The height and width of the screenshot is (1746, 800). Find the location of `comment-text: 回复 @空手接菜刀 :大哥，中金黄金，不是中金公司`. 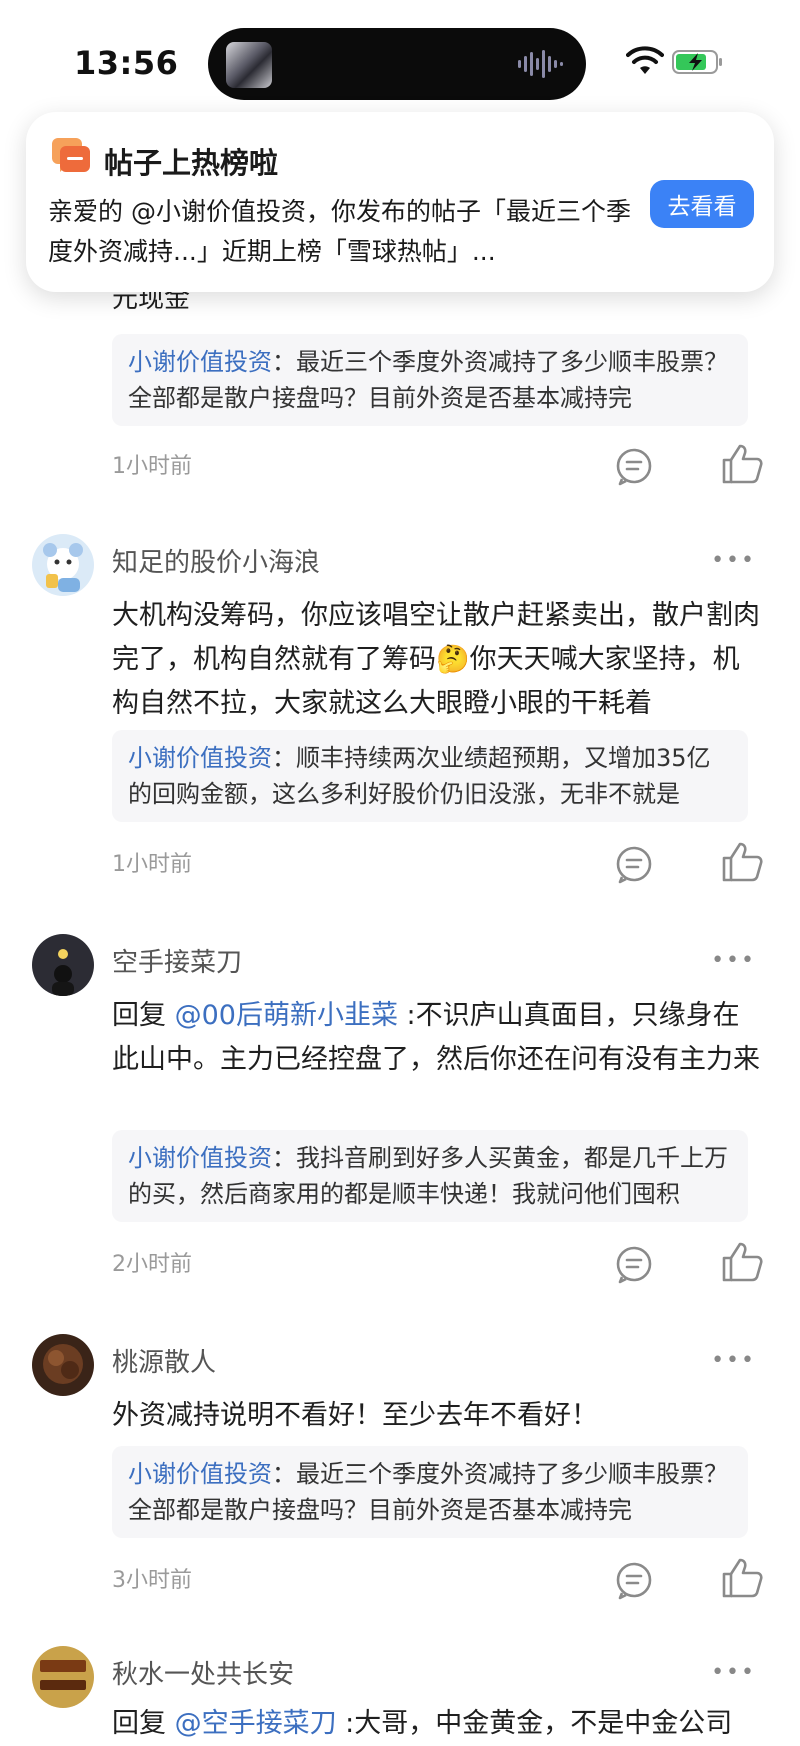

comment-text: 回复 @空手接菜刀 :大哥，中金黄金，不是中金公司 is located at coordinates (422, 1723).